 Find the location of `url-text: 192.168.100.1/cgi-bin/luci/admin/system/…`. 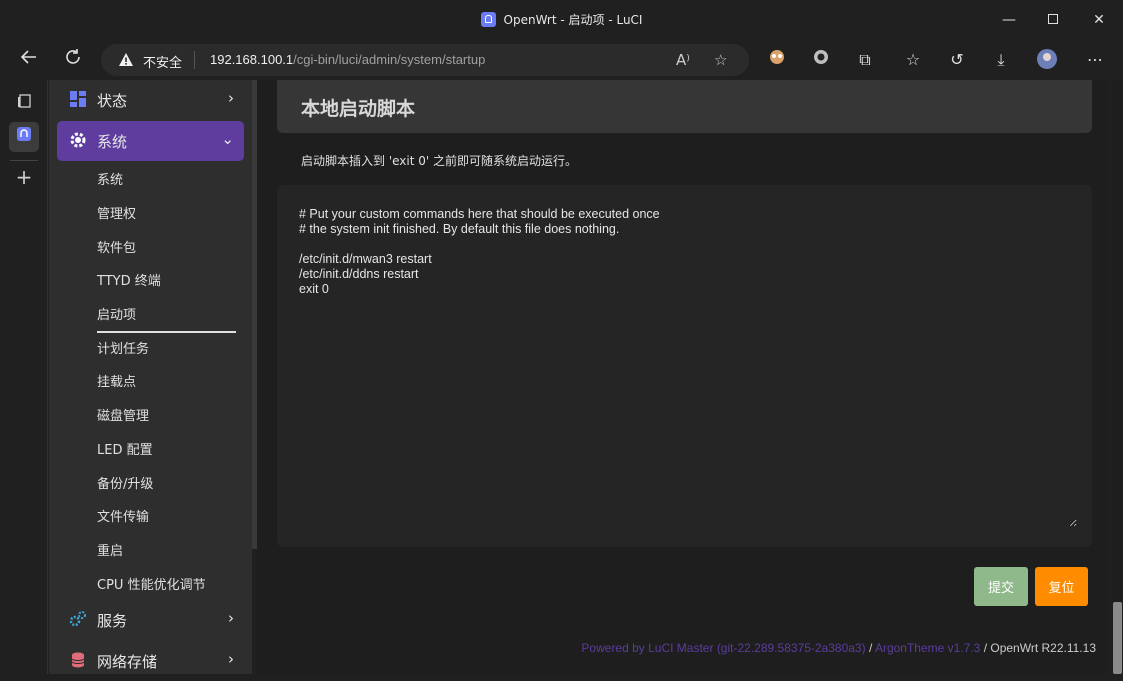

url-text: 192.168.100.1/cgi-bin/luci/admin/system/… is located at coordinates (347, 59).